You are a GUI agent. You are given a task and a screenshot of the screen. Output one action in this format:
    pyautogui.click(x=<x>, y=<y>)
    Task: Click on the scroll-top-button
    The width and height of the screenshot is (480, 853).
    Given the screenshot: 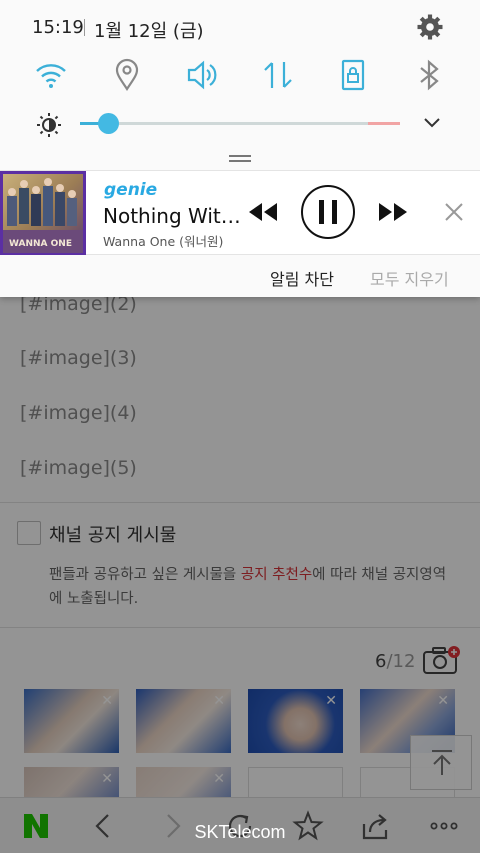 What is the action you would take?
    pyautogui.click(x=441, y=762)
    